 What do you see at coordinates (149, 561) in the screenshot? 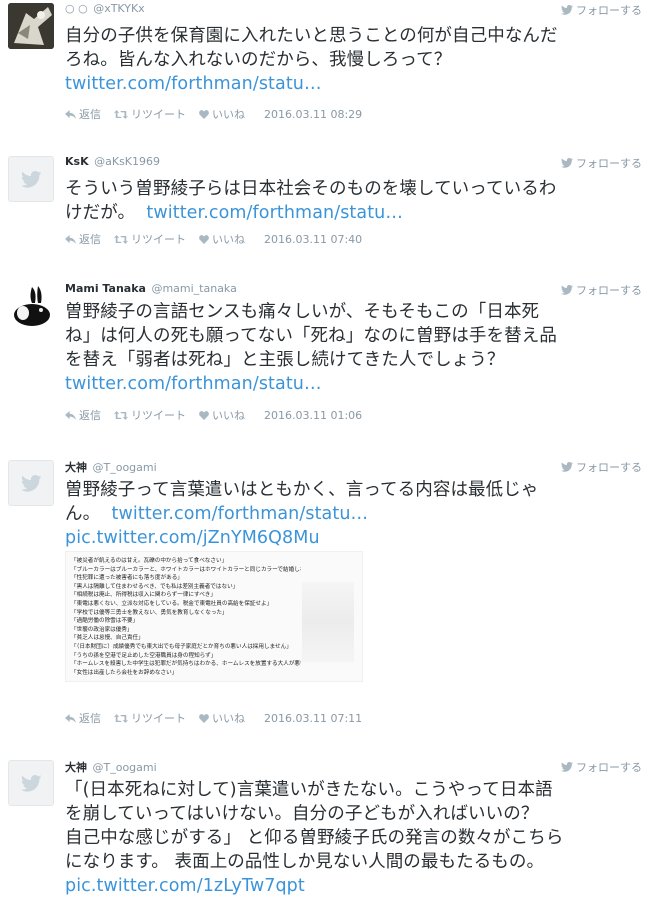
I see `media-text-line: 「被災者が飢えるのは甘え。瓦礫の中から拾って食べなさい」` at bounding box center [149, 561].